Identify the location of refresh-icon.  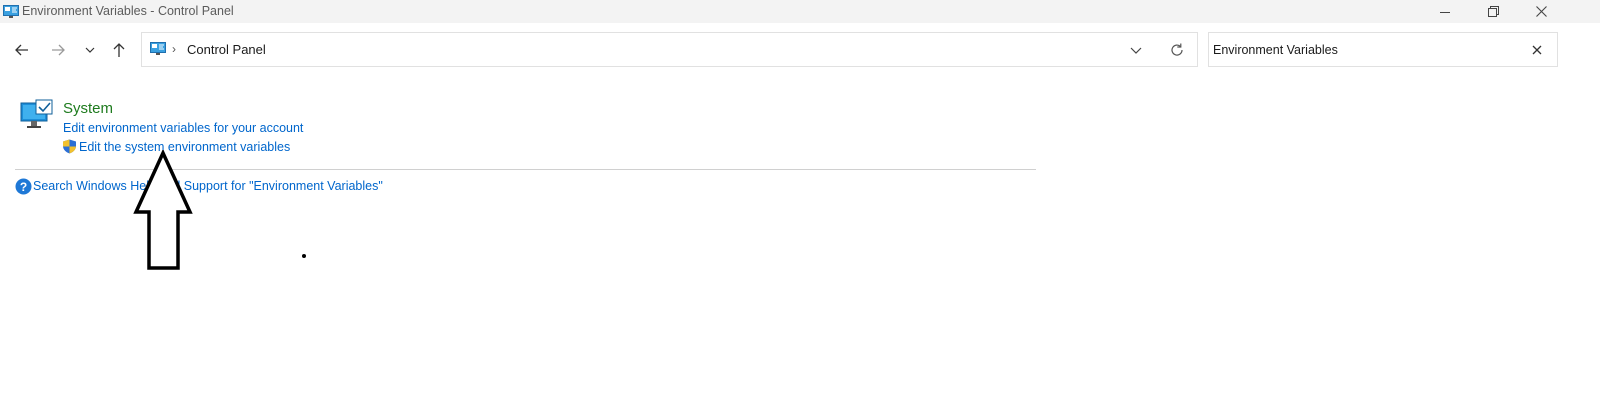
(1177, 49).